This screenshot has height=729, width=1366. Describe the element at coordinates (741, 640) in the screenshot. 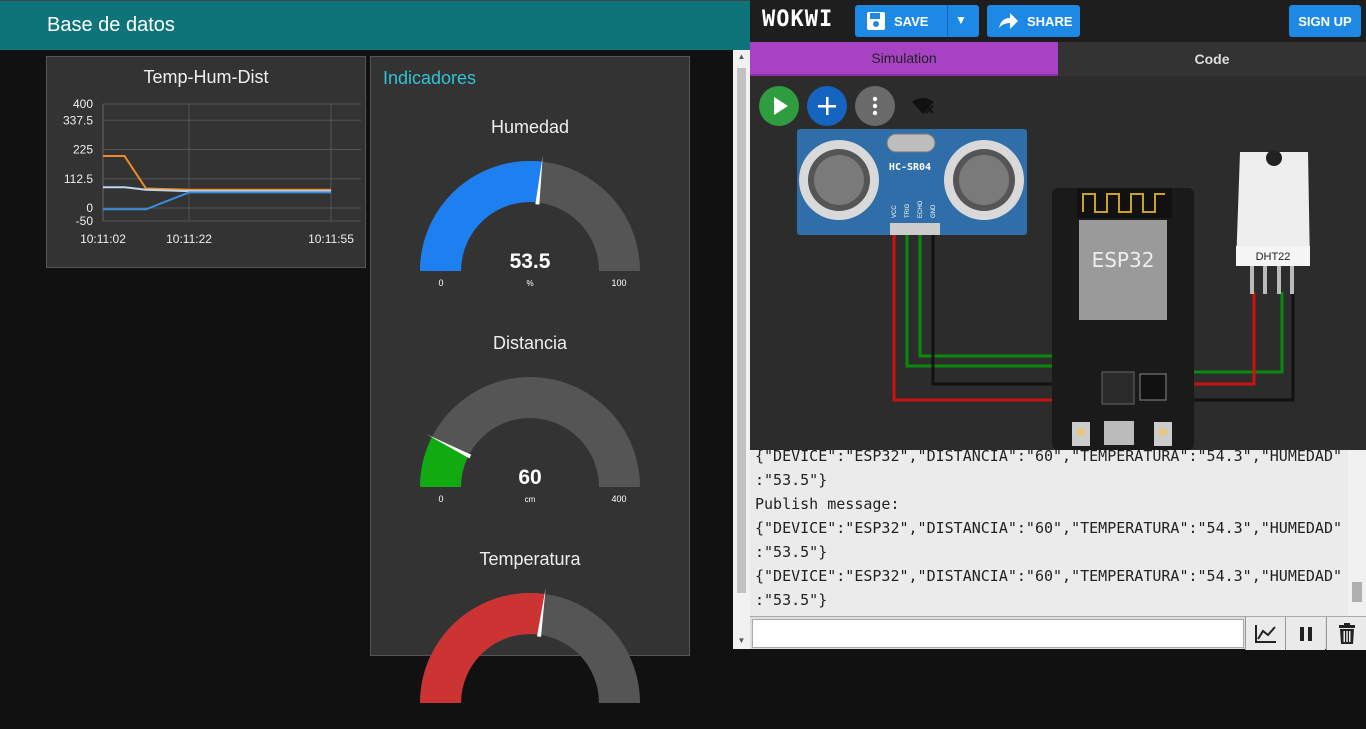

I see `scroll-down-arrow-icon: ▼` at that location.